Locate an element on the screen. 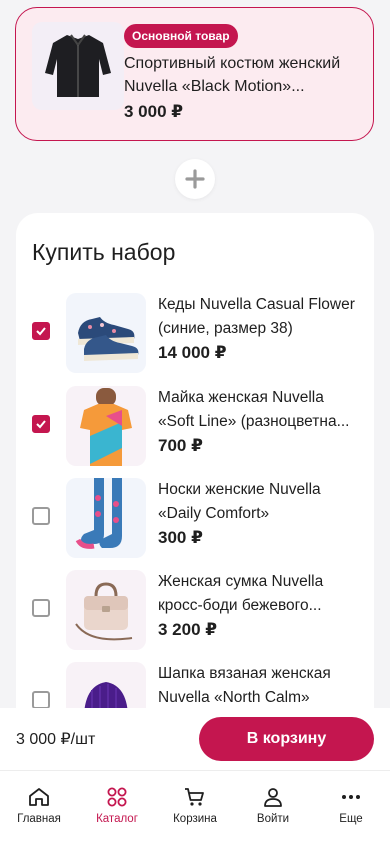 The width and height of the screenshot is (390, 844). bottom-tab-bar: Главная Каталог Корзина Войти Еще is located at coordinates (195, 807).